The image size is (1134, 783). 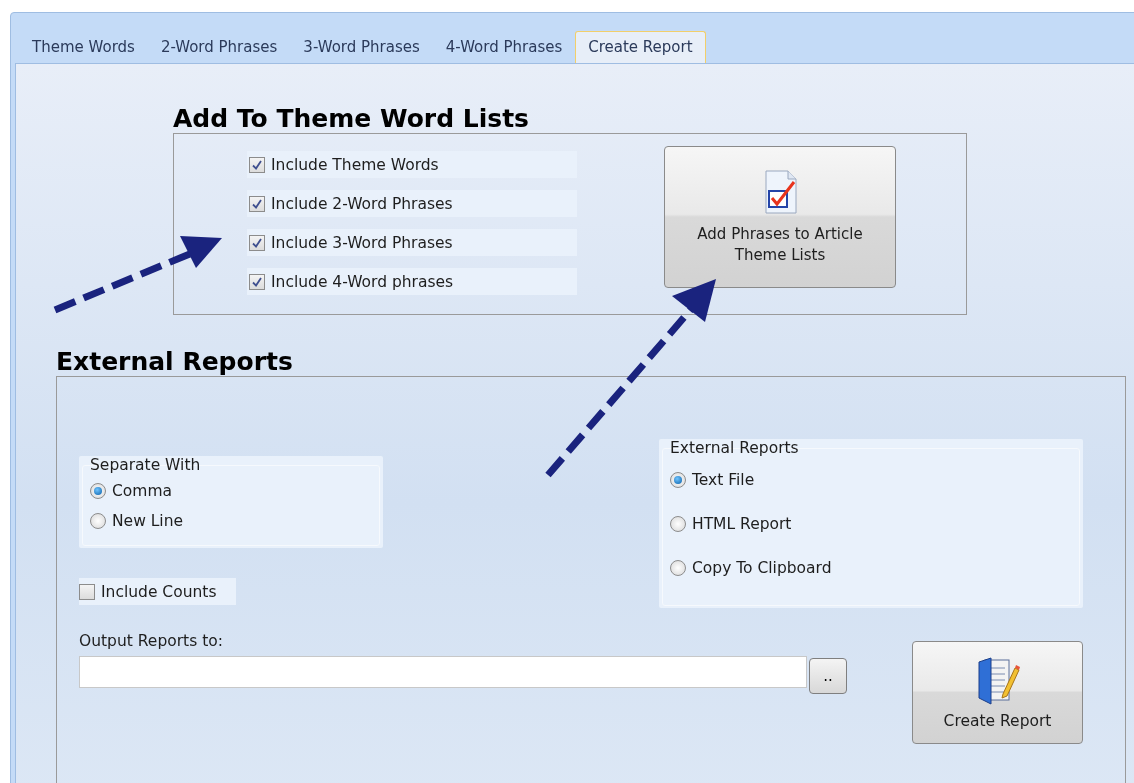 I want to click on section-title: External Reports, so click(x=175, y=361).